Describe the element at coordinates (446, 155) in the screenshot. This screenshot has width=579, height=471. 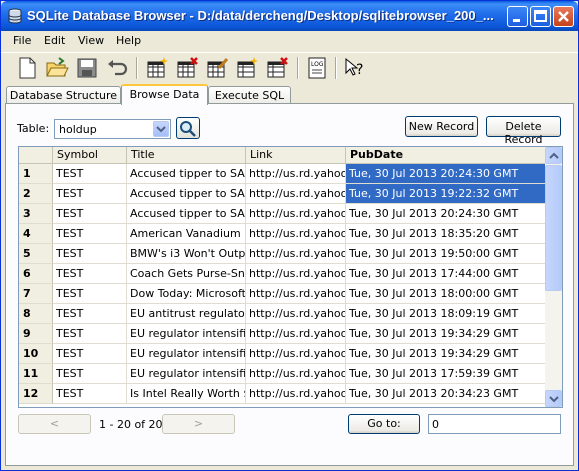
I see `column-header-pubdate: PubDate` at that location.